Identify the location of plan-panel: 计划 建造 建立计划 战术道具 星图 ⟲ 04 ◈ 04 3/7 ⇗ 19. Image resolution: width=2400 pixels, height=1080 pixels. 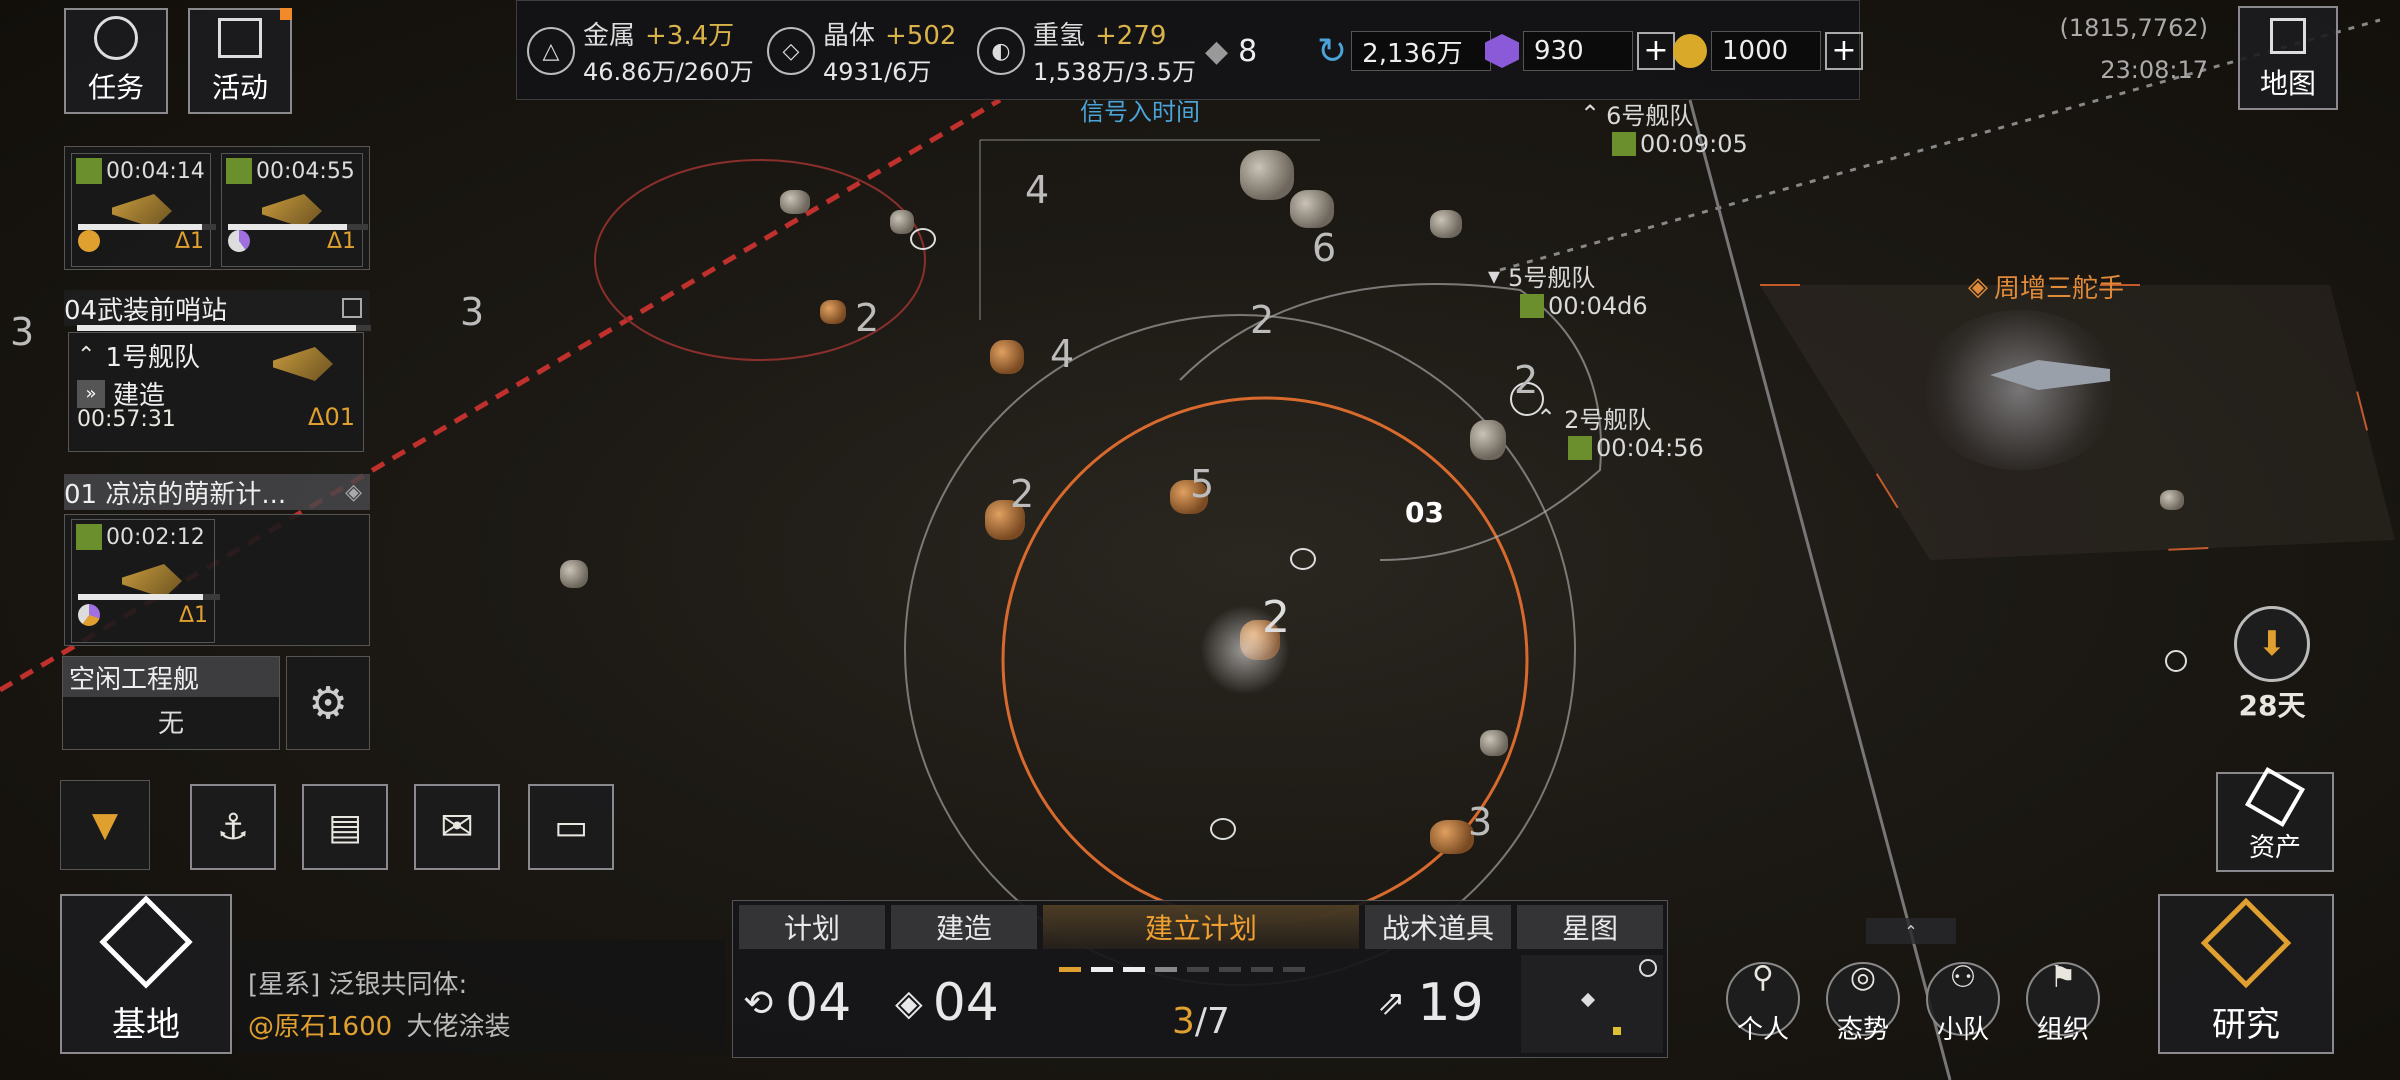
(1200, 979).